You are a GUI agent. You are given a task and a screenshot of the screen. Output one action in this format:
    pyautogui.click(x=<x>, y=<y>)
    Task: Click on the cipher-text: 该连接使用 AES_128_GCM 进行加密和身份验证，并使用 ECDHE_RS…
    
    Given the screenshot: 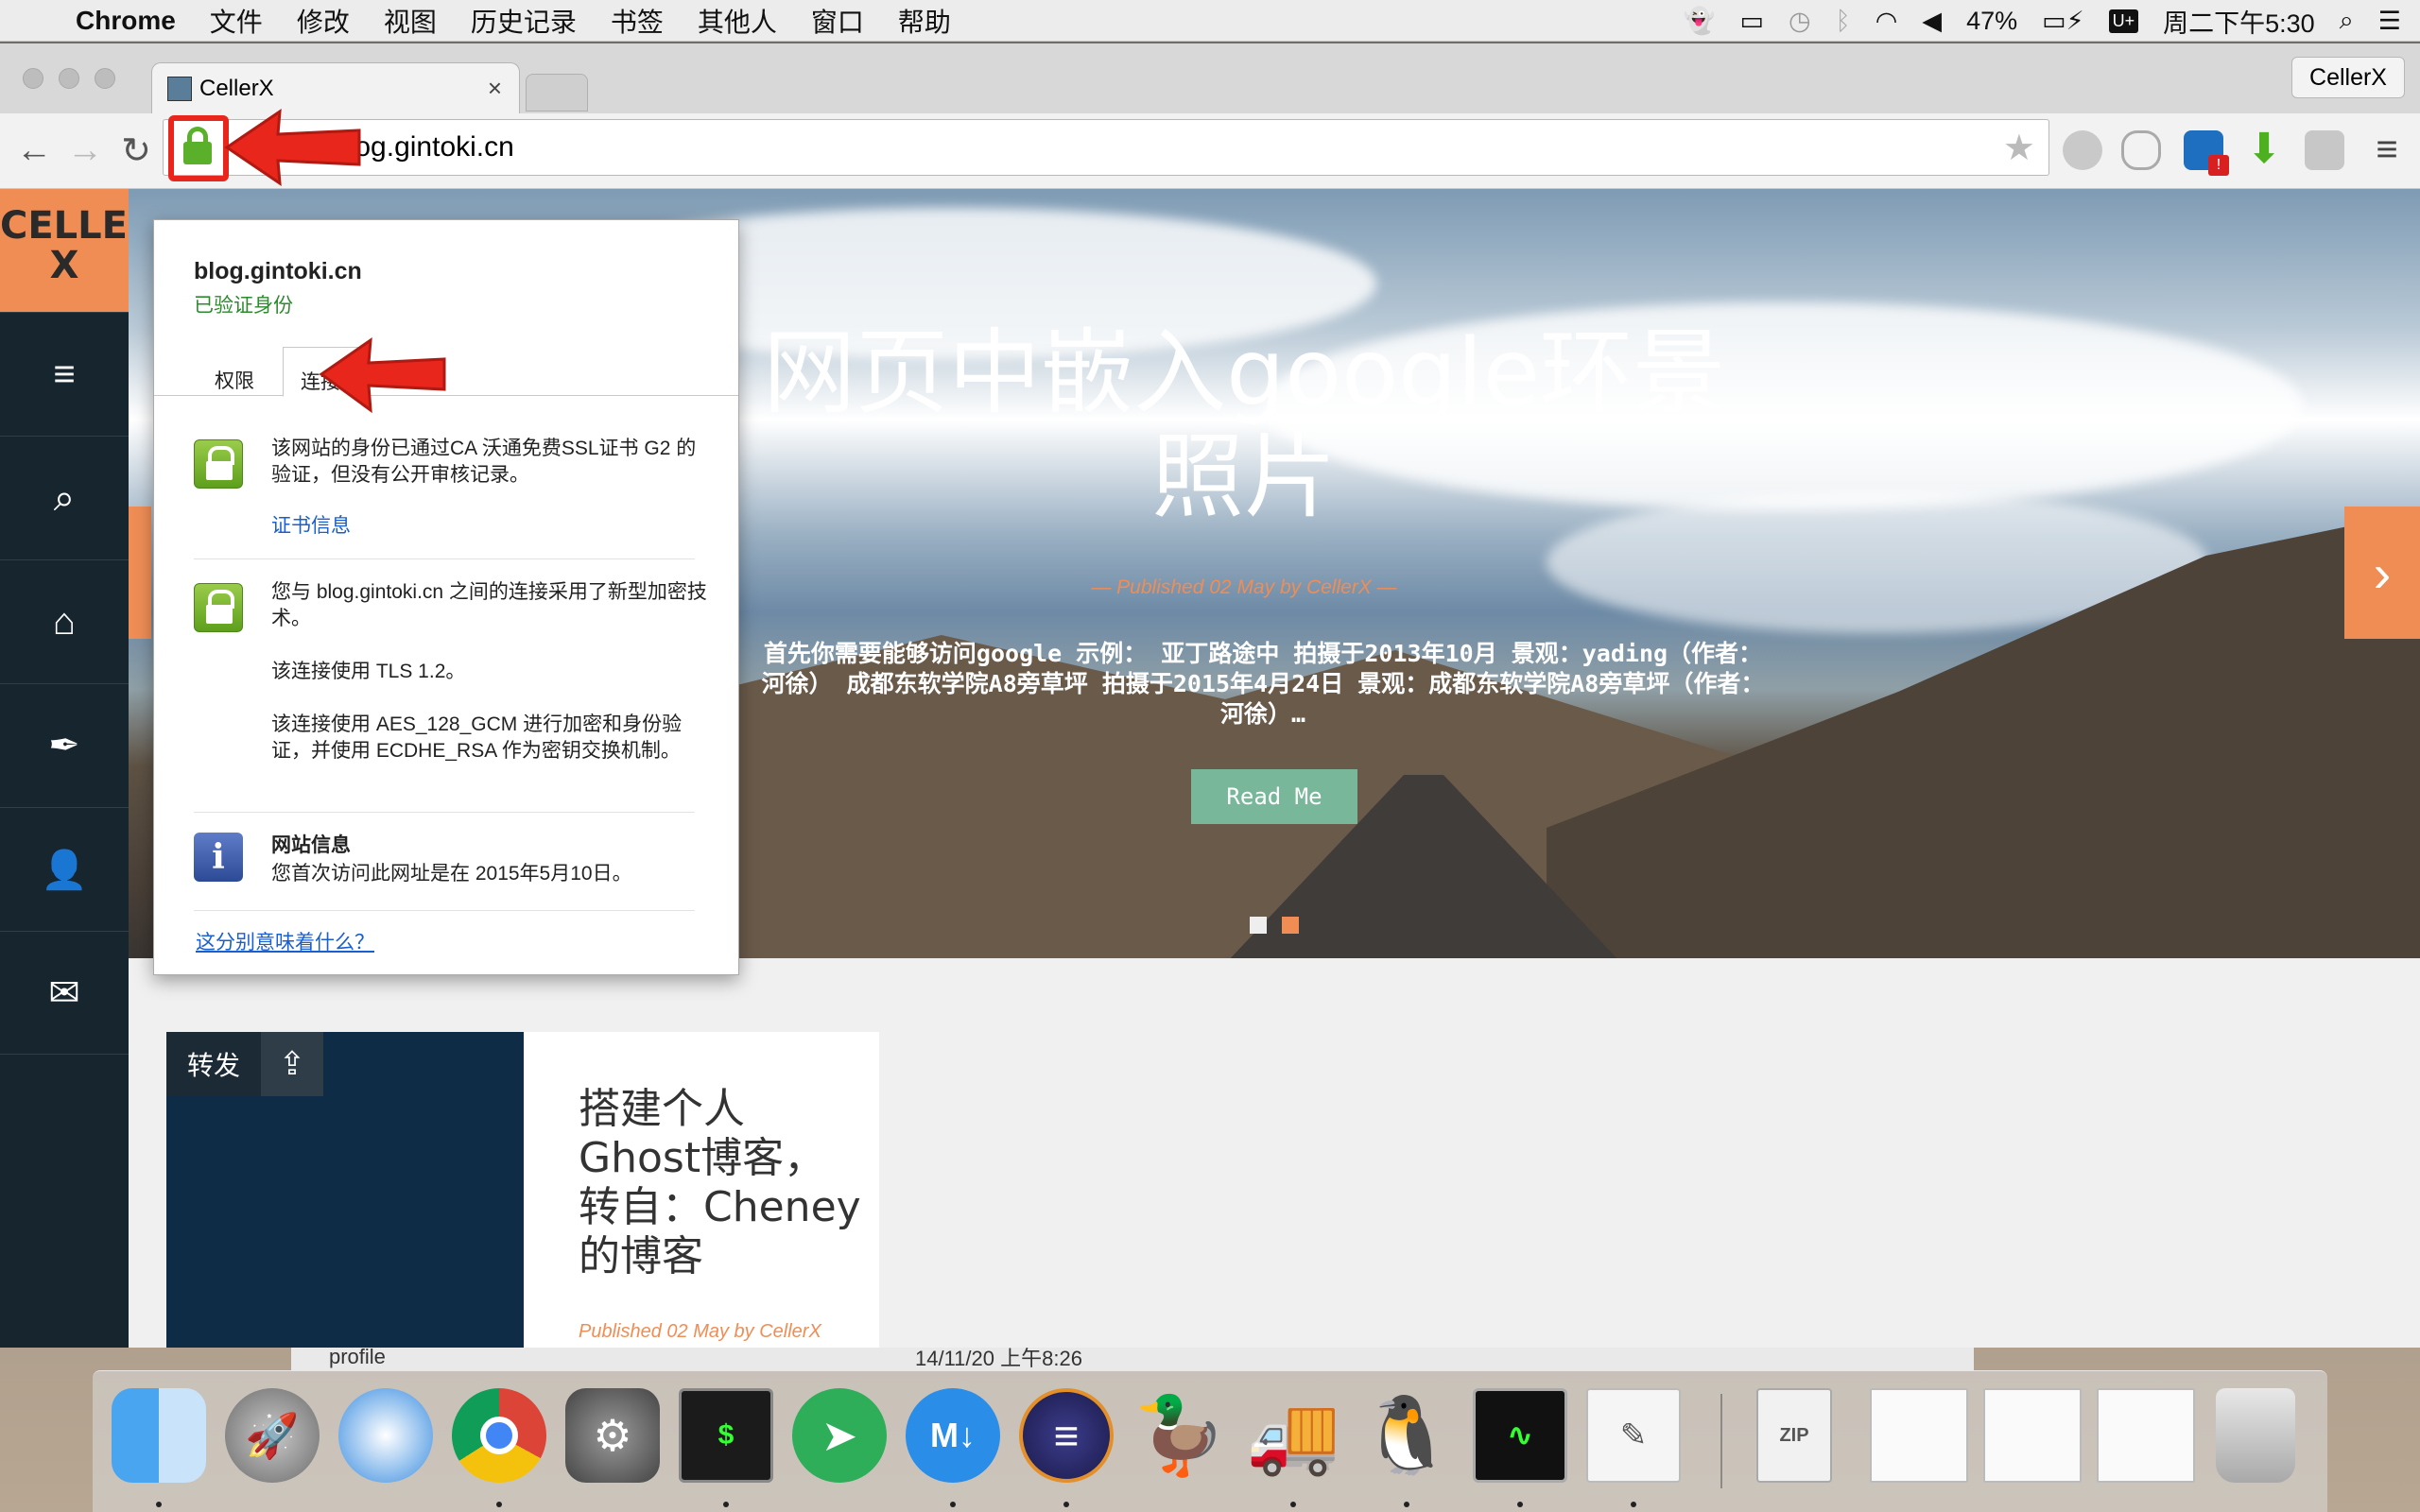 What is the action you would take?
    pyautogui.click(x=477, y=737)
    